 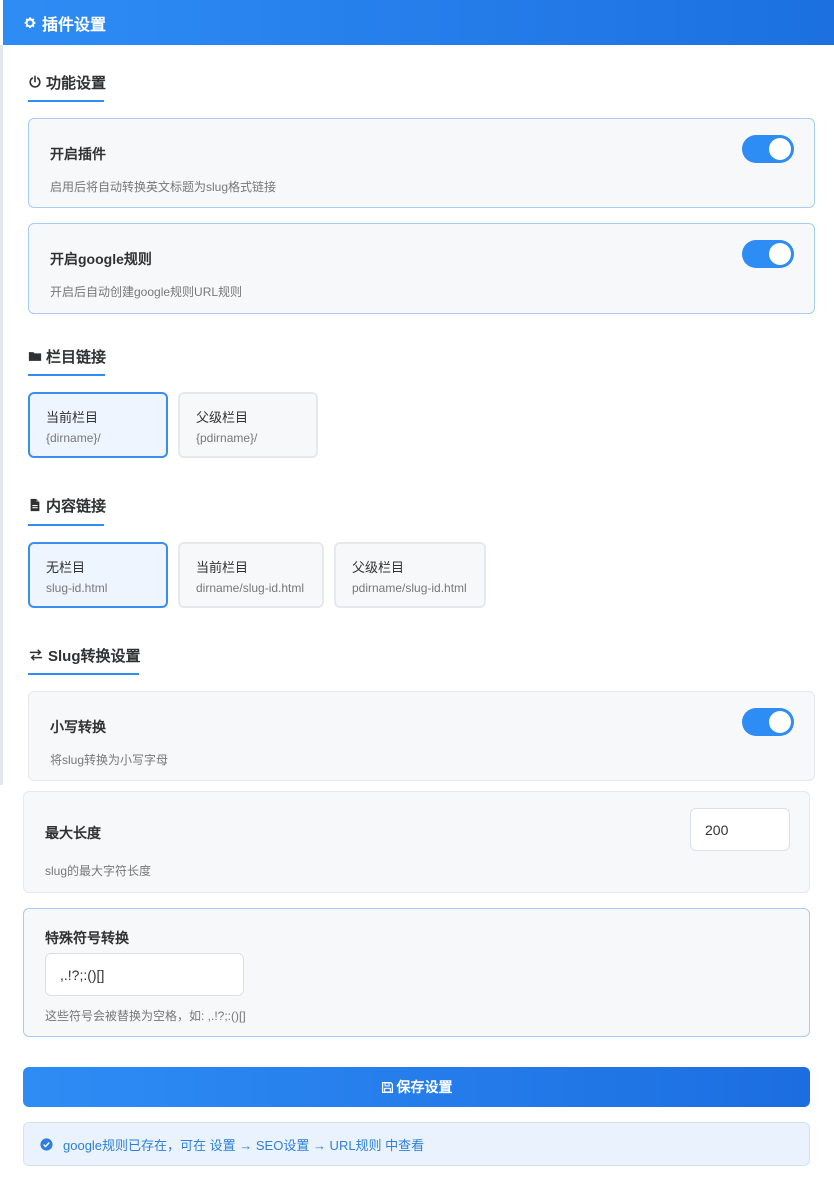 I want to click on setting-title: 特殊符号转换, so click(x=87, y=938).